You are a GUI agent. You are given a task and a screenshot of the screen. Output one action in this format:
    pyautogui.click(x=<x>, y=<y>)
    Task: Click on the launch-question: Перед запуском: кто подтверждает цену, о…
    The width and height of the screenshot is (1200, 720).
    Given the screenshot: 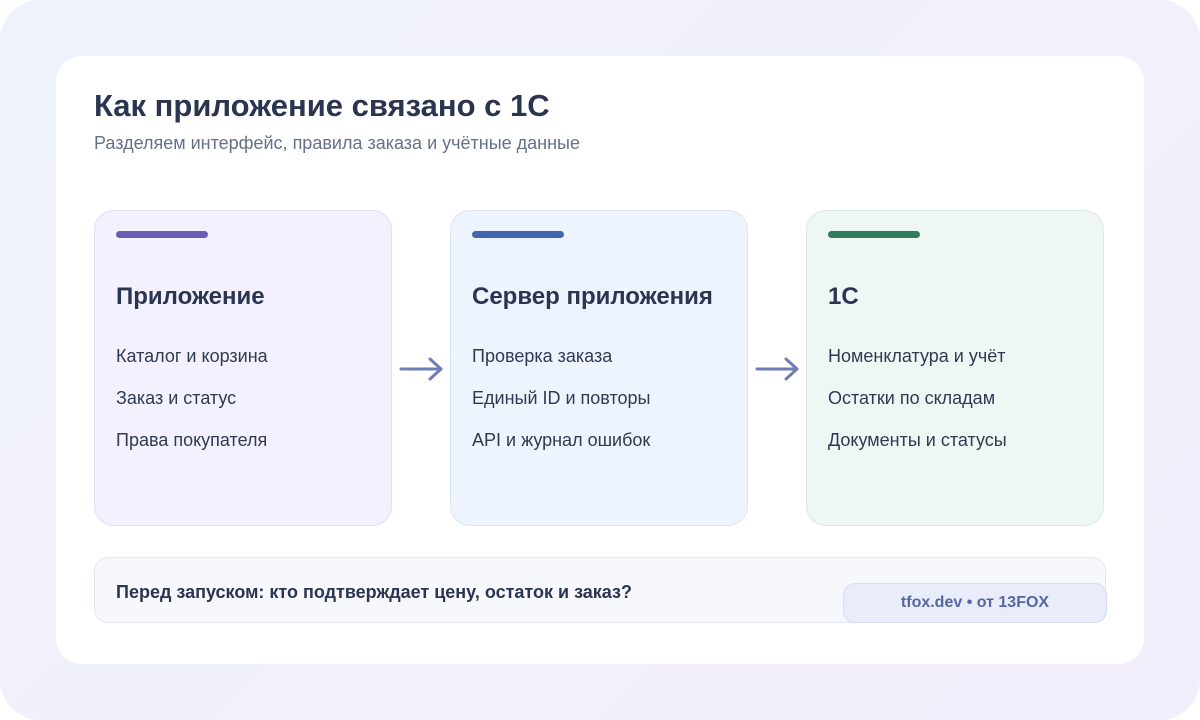 What is the action you would take?
    pyautogui.click(x=374, y=592)
    